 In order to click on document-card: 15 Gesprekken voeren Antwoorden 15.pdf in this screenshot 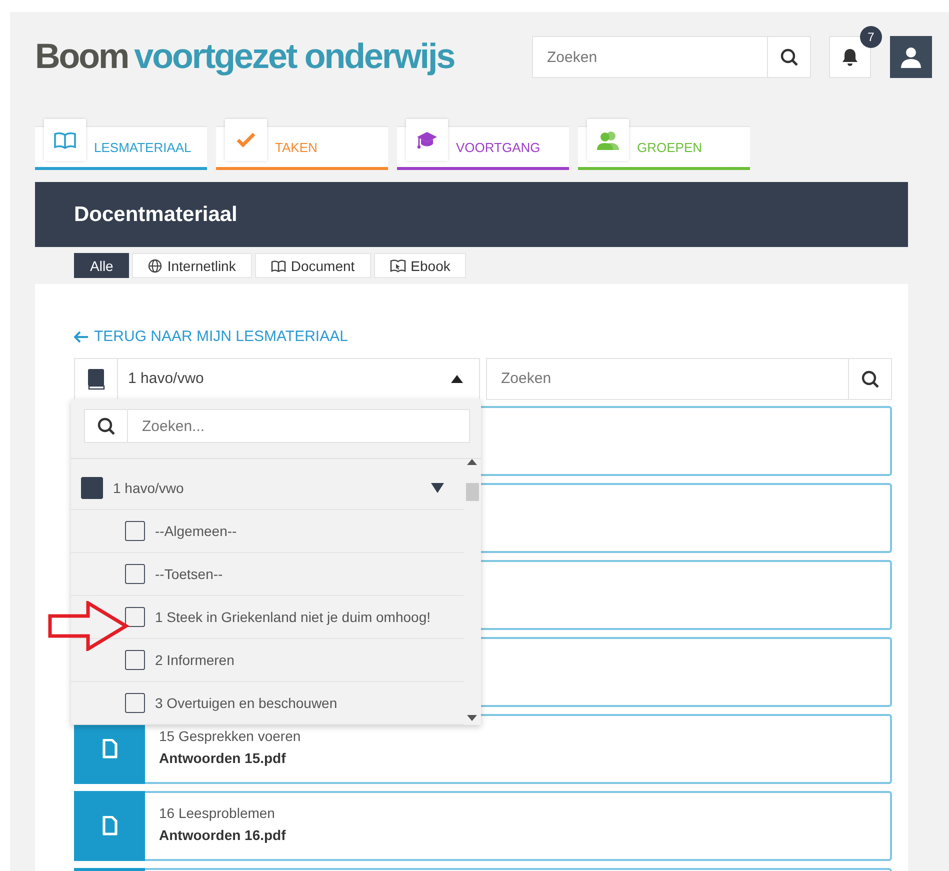, I will do `click(483, 749)`.